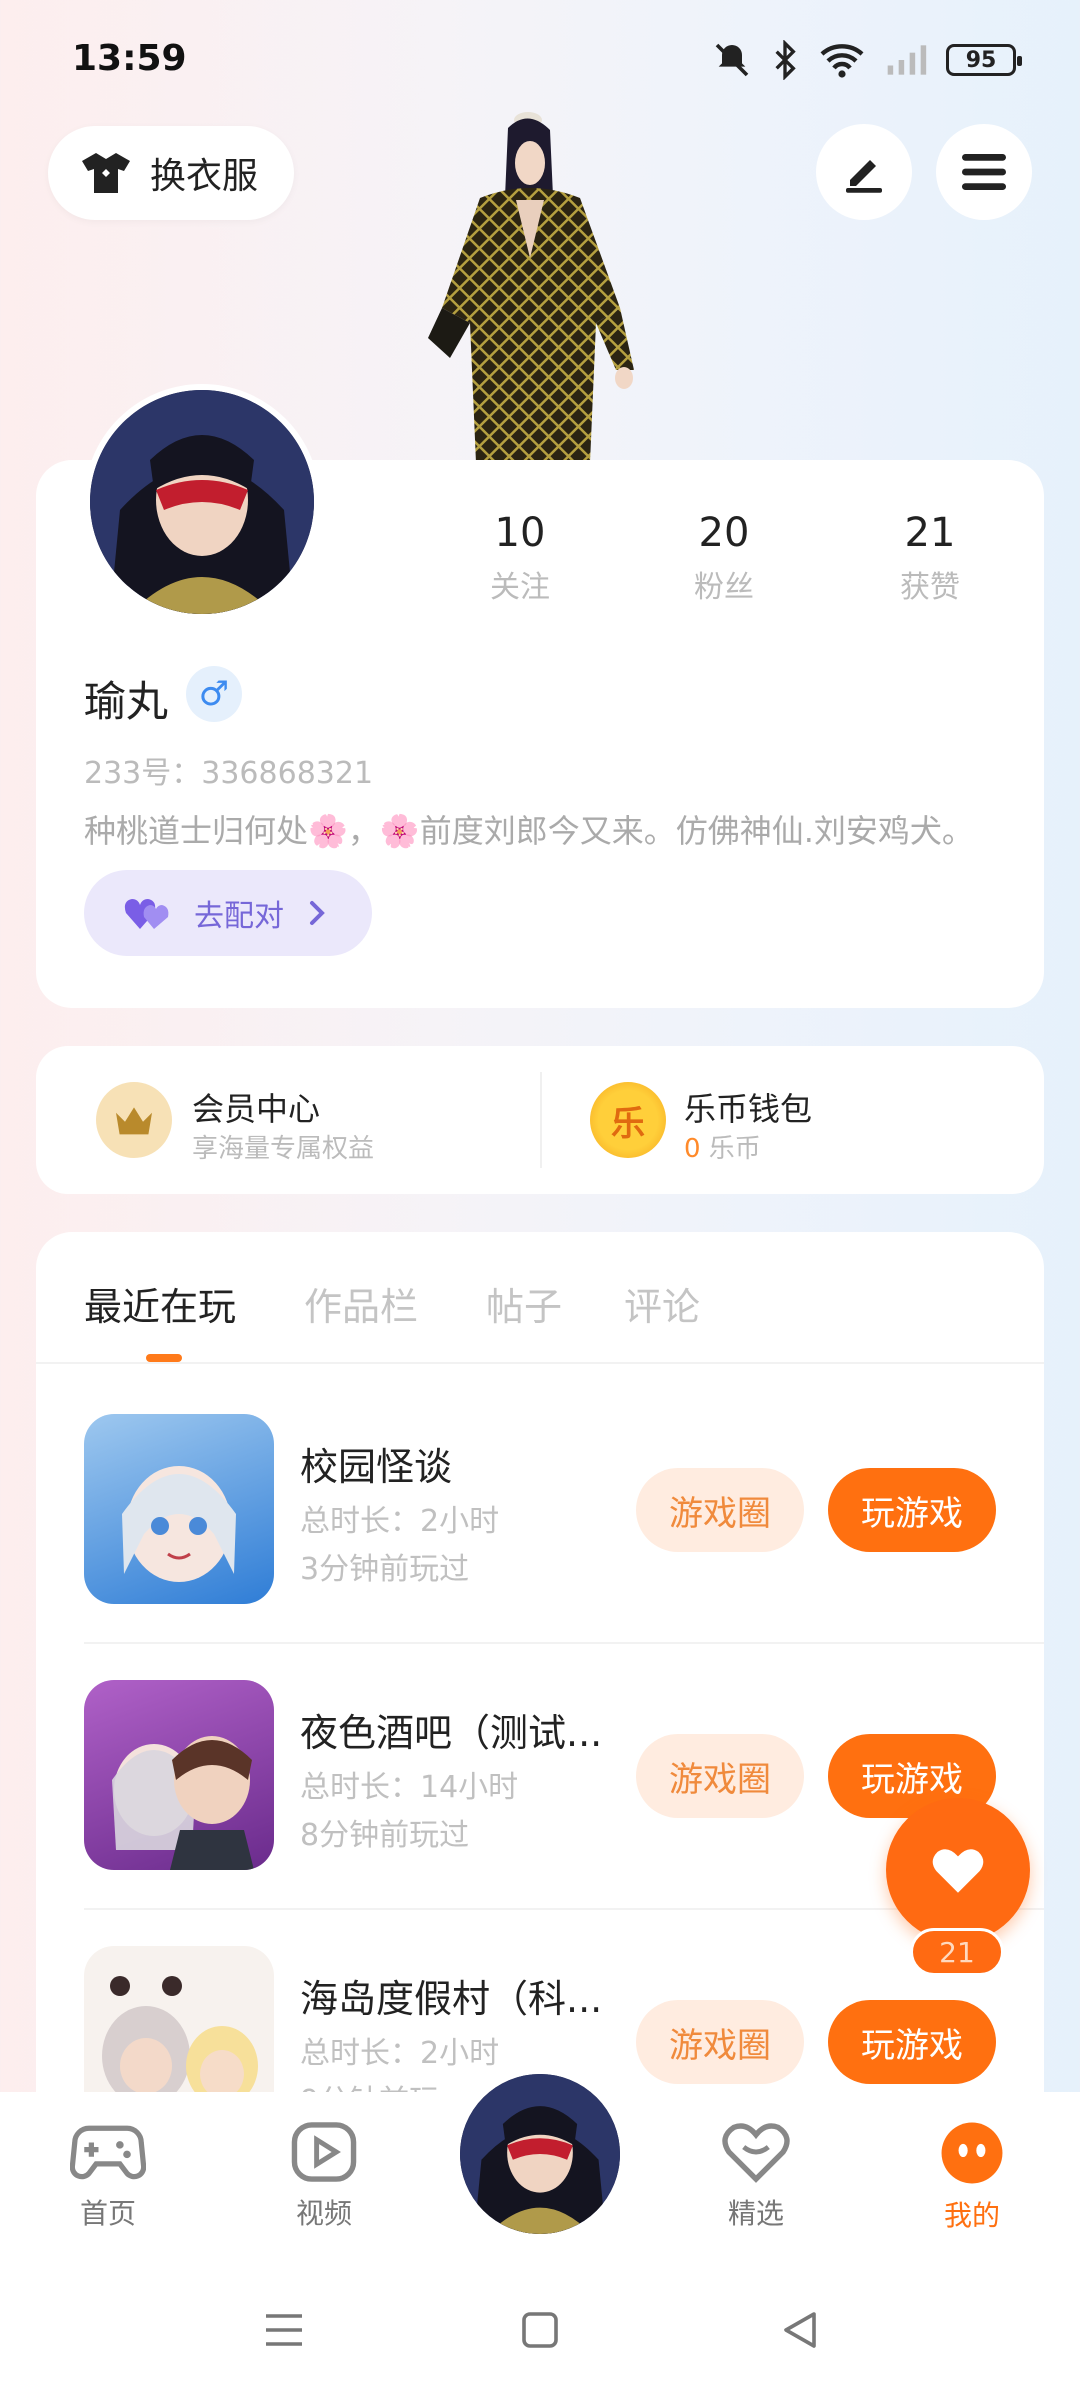 The image size is (1080, 2400). Describe the element at coordinates (129, 58) in the screenshot. I see `status-time: 13:59` at that location.